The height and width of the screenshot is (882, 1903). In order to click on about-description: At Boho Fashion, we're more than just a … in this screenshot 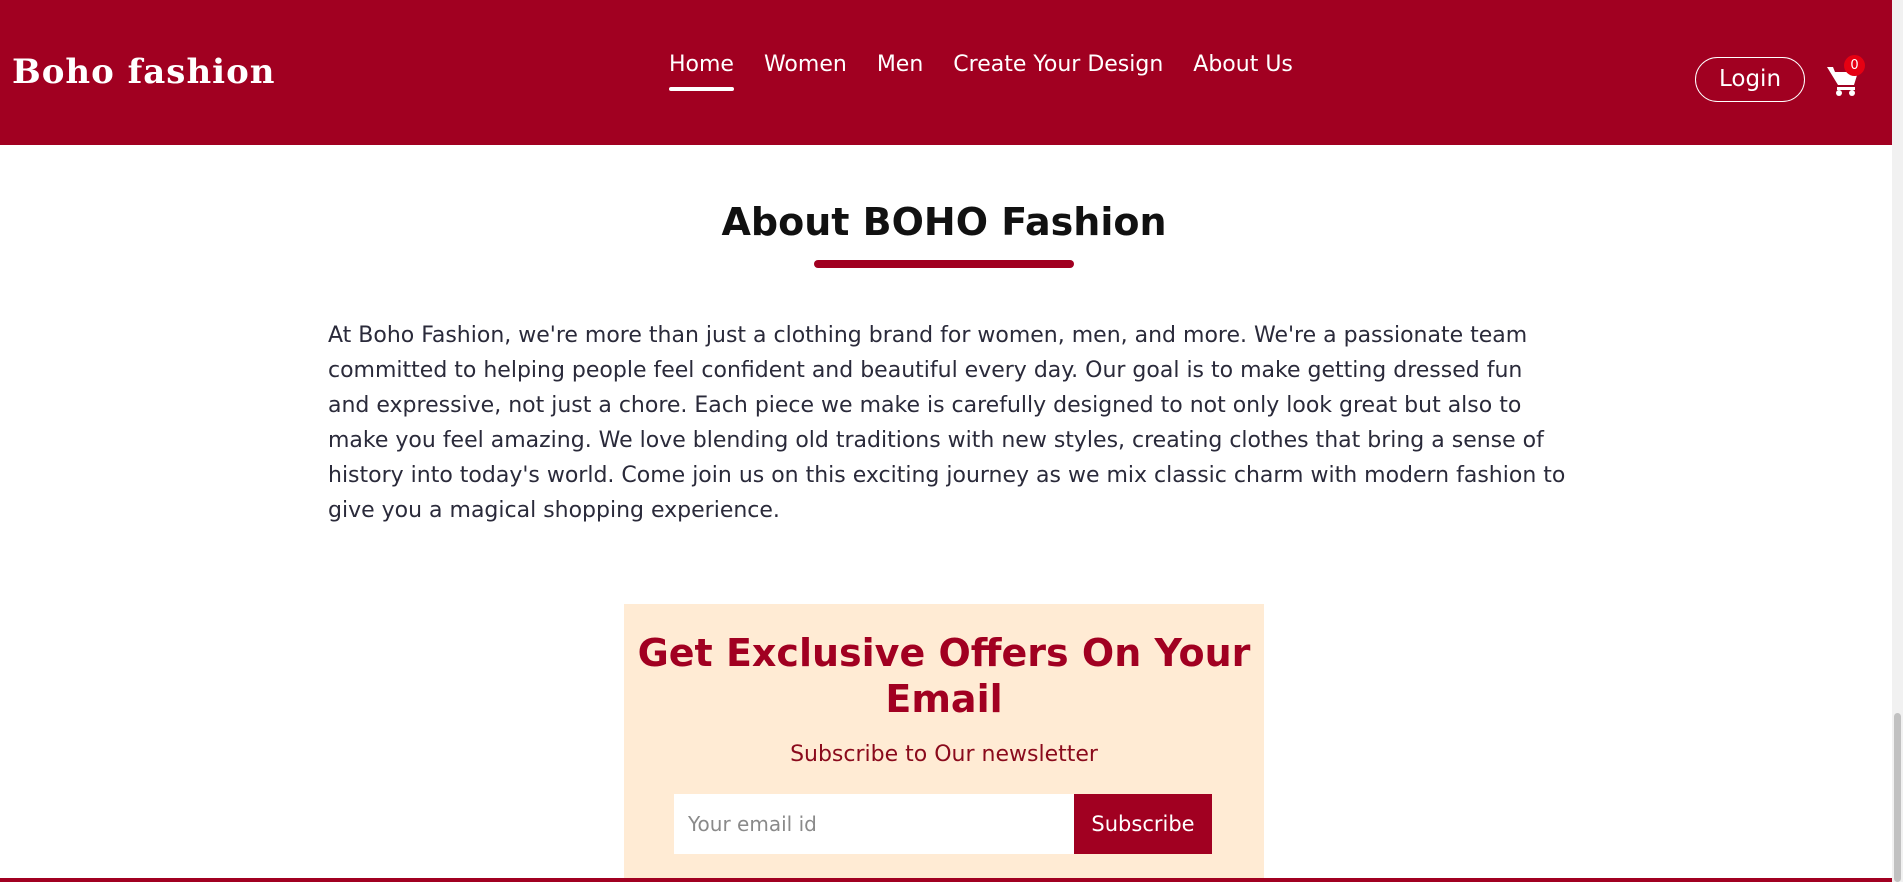, I will do `click(947, 423)`.